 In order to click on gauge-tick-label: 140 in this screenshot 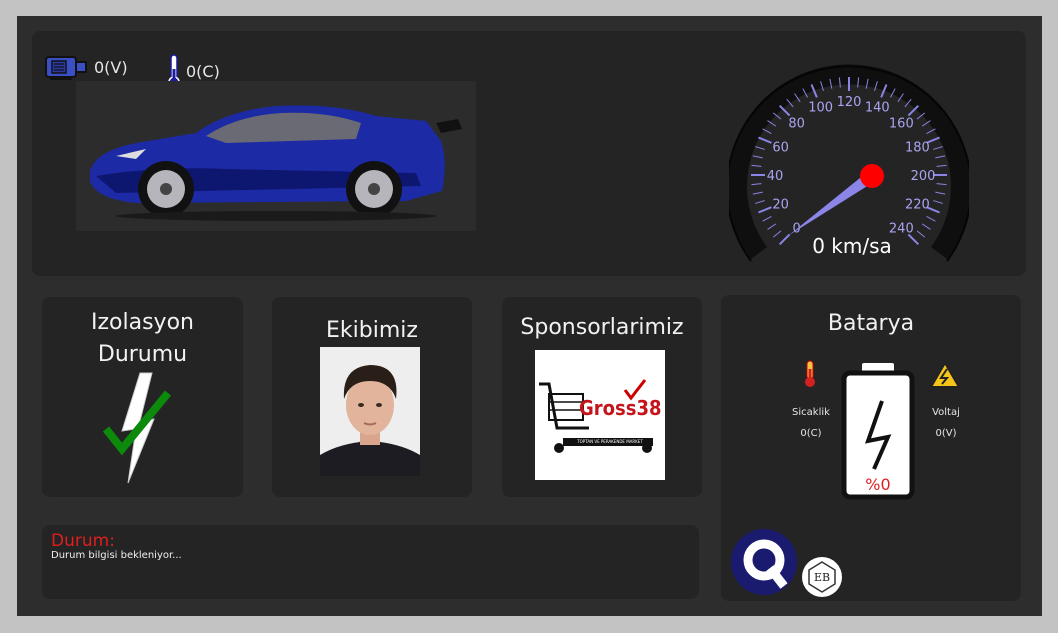, I will do `click(877, 108)`.